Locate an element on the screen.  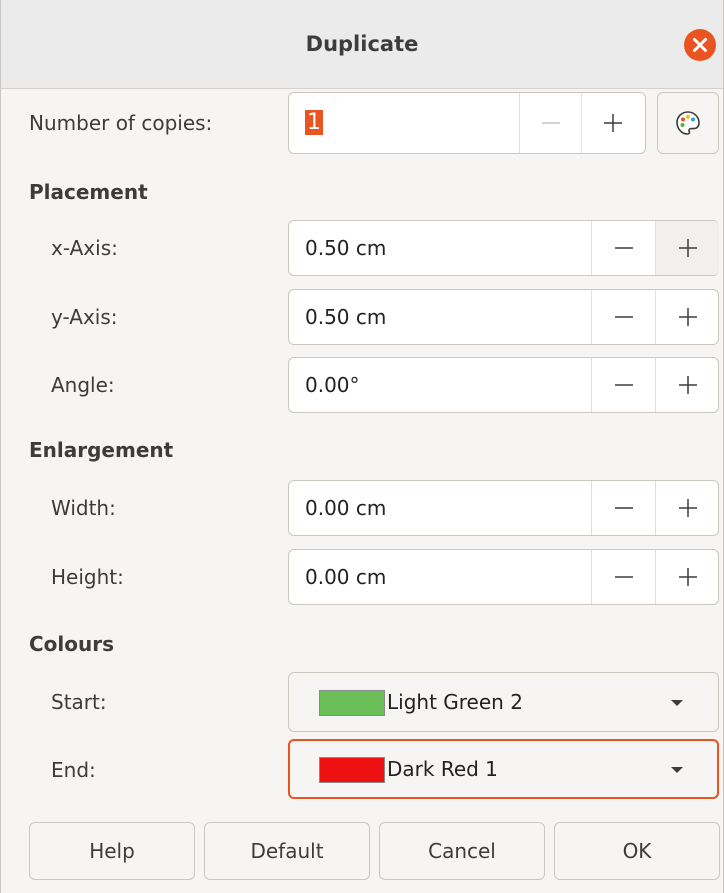
palette-icon is located at coordinates (688, 123).